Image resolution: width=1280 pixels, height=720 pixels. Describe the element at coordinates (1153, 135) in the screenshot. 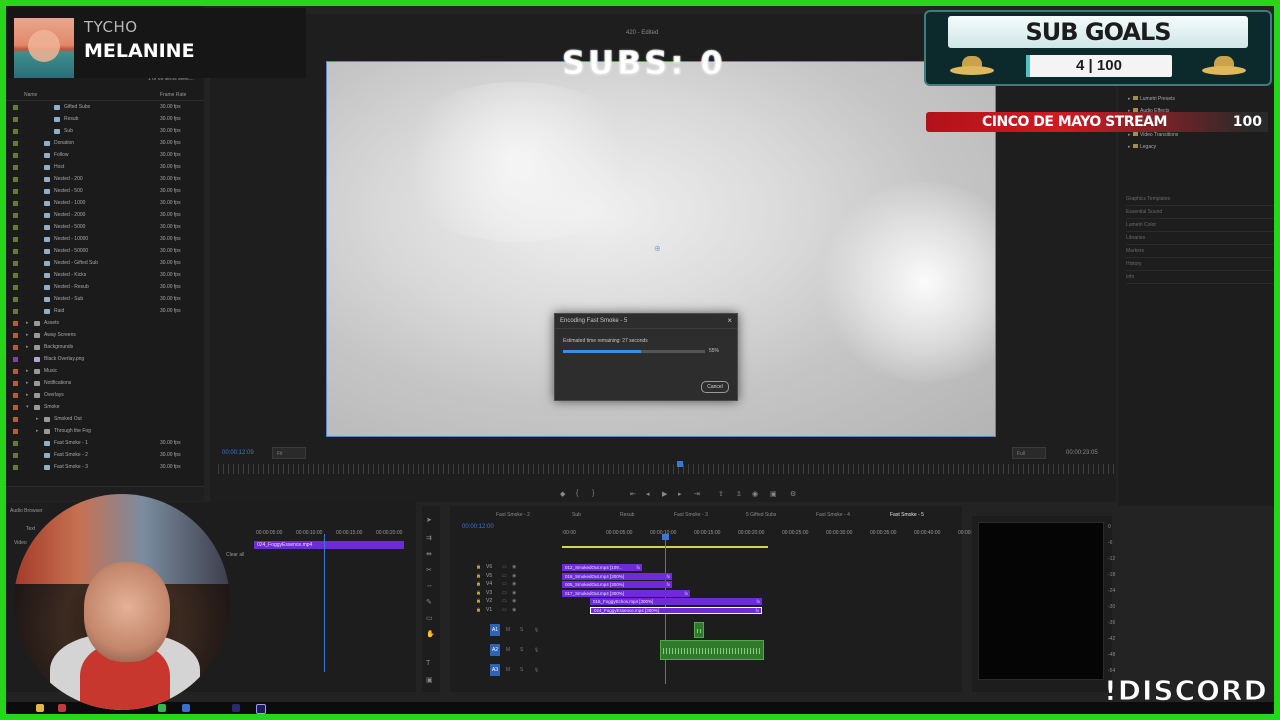

I see `effects-folder: ▸ Video Transitions` at that location.